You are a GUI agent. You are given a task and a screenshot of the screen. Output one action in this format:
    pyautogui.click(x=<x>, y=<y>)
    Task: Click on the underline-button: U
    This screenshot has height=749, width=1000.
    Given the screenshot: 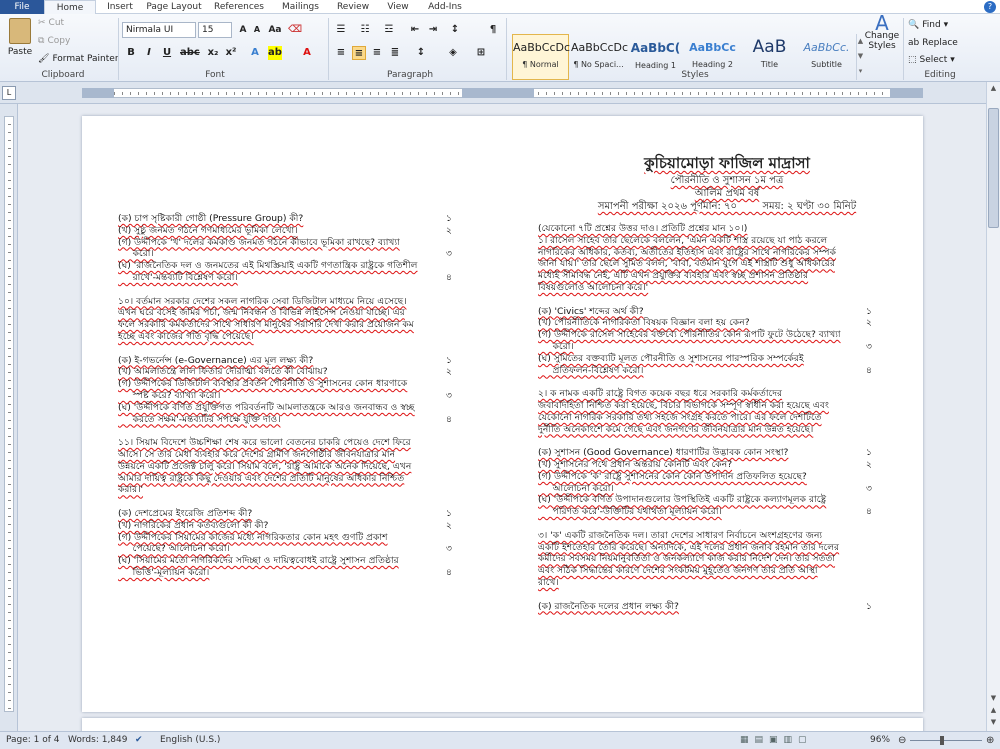 What is the action you would take?
    pyautogui.click(x=167, y=53)
    